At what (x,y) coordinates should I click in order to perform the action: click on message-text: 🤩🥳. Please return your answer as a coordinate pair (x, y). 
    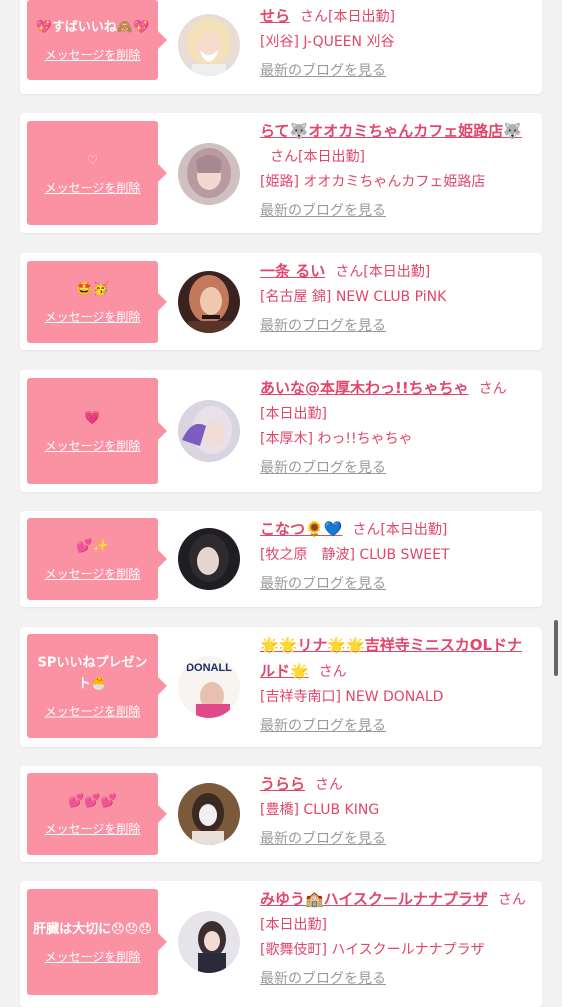
    Looking at the image, I should click on (92, 289).